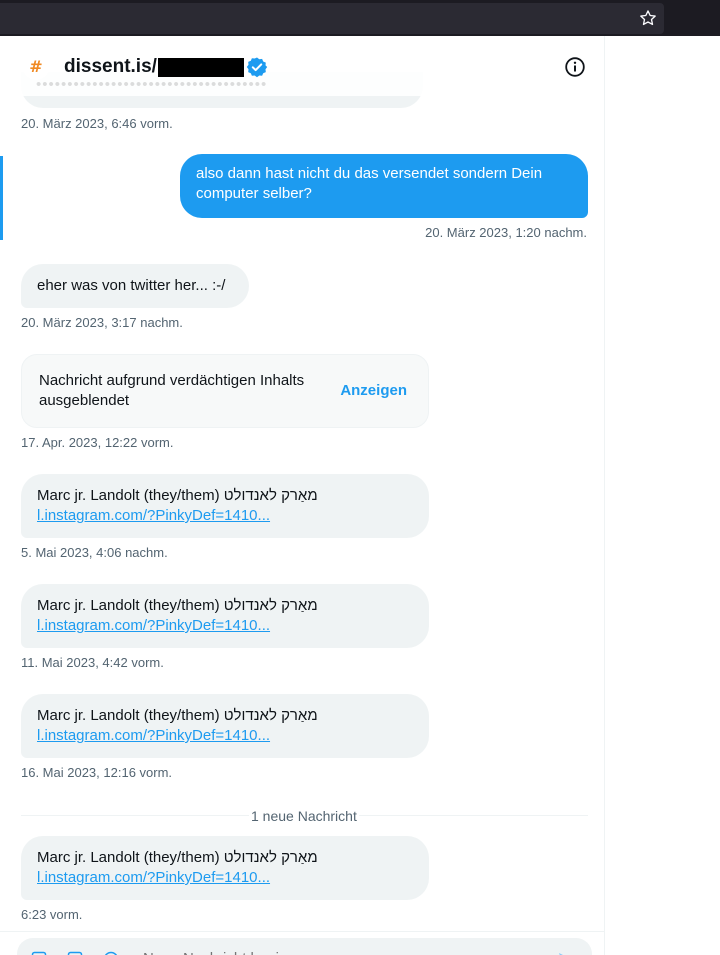 Image resolution: width=720 pixels, height=955 pixels. What do you see at coordinates (302, 66) in the screenshot?
I see `conversation-header: # dissent.is/` at bounding box center [302, 66].